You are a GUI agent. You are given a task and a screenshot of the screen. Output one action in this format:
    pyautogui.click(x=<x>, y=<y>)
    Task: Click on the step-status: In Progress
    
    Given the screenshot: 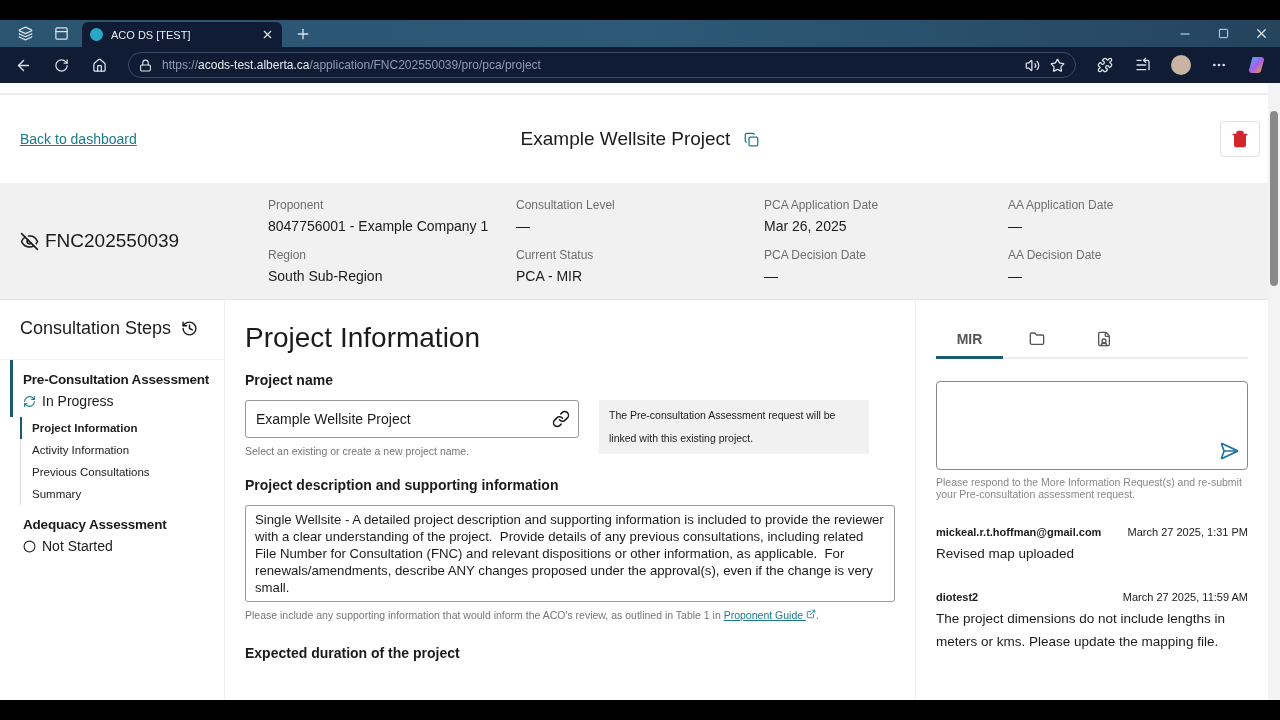 What is the action you would take?
    pyautogui.click(x=78, y=401)
    